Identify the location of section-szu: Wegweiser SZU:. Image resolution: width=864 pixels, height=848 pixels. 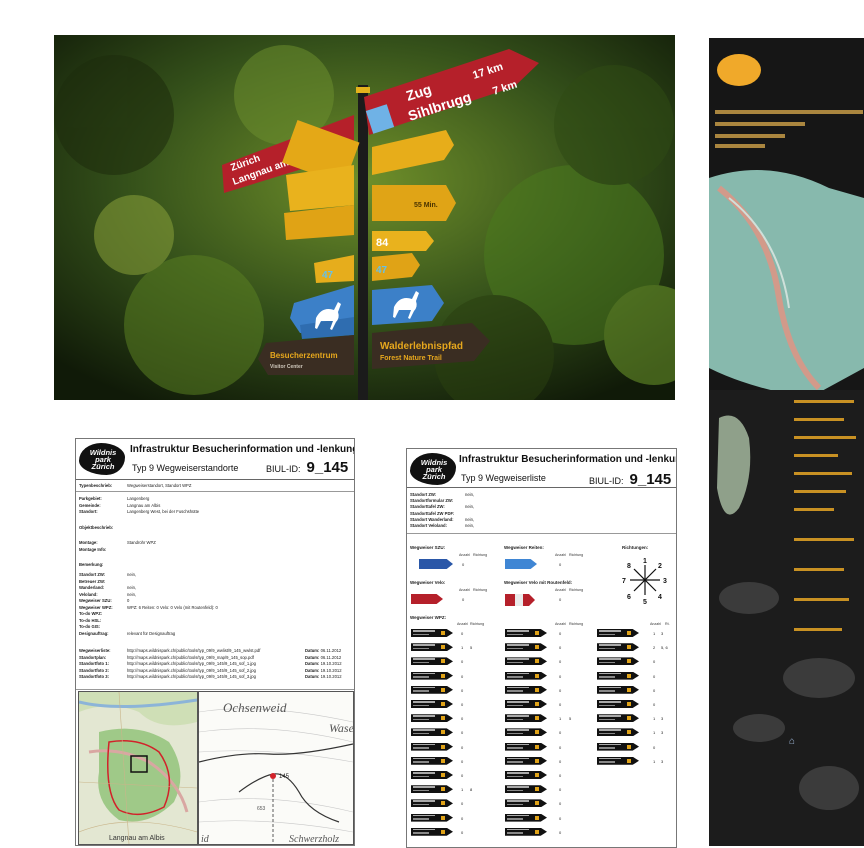
(428, 547).